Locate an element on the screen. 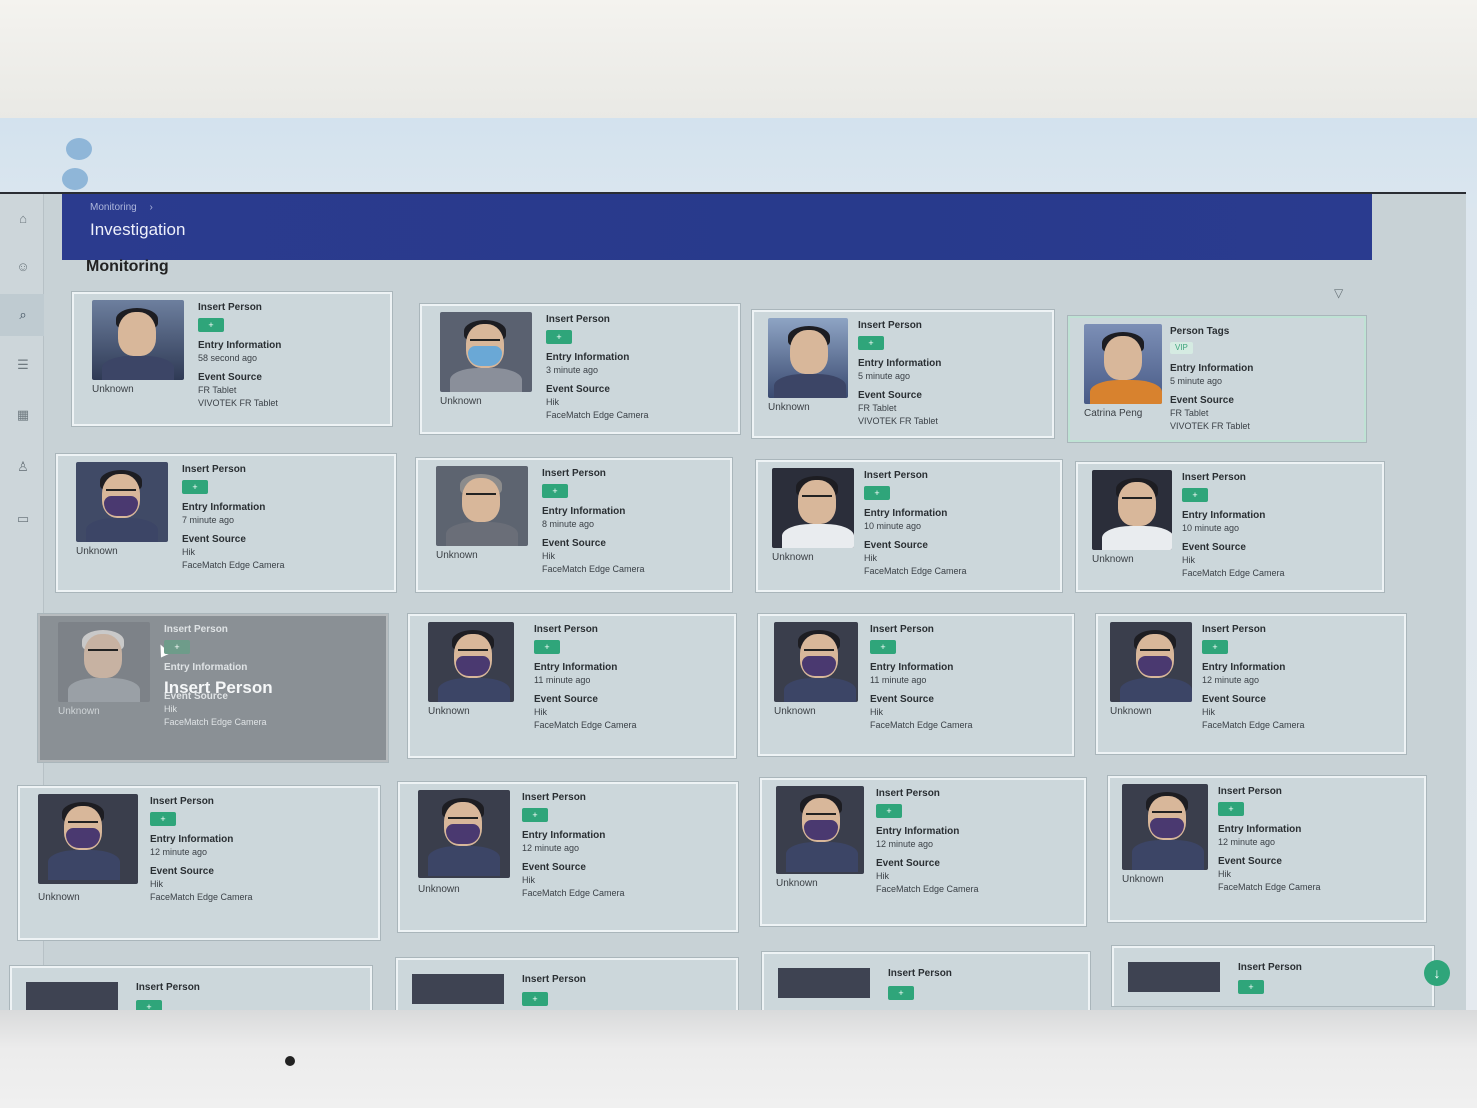 This screenshot has width=1477, height=1108. filter-icon: ▽ is located at coordinates (1338, 293).